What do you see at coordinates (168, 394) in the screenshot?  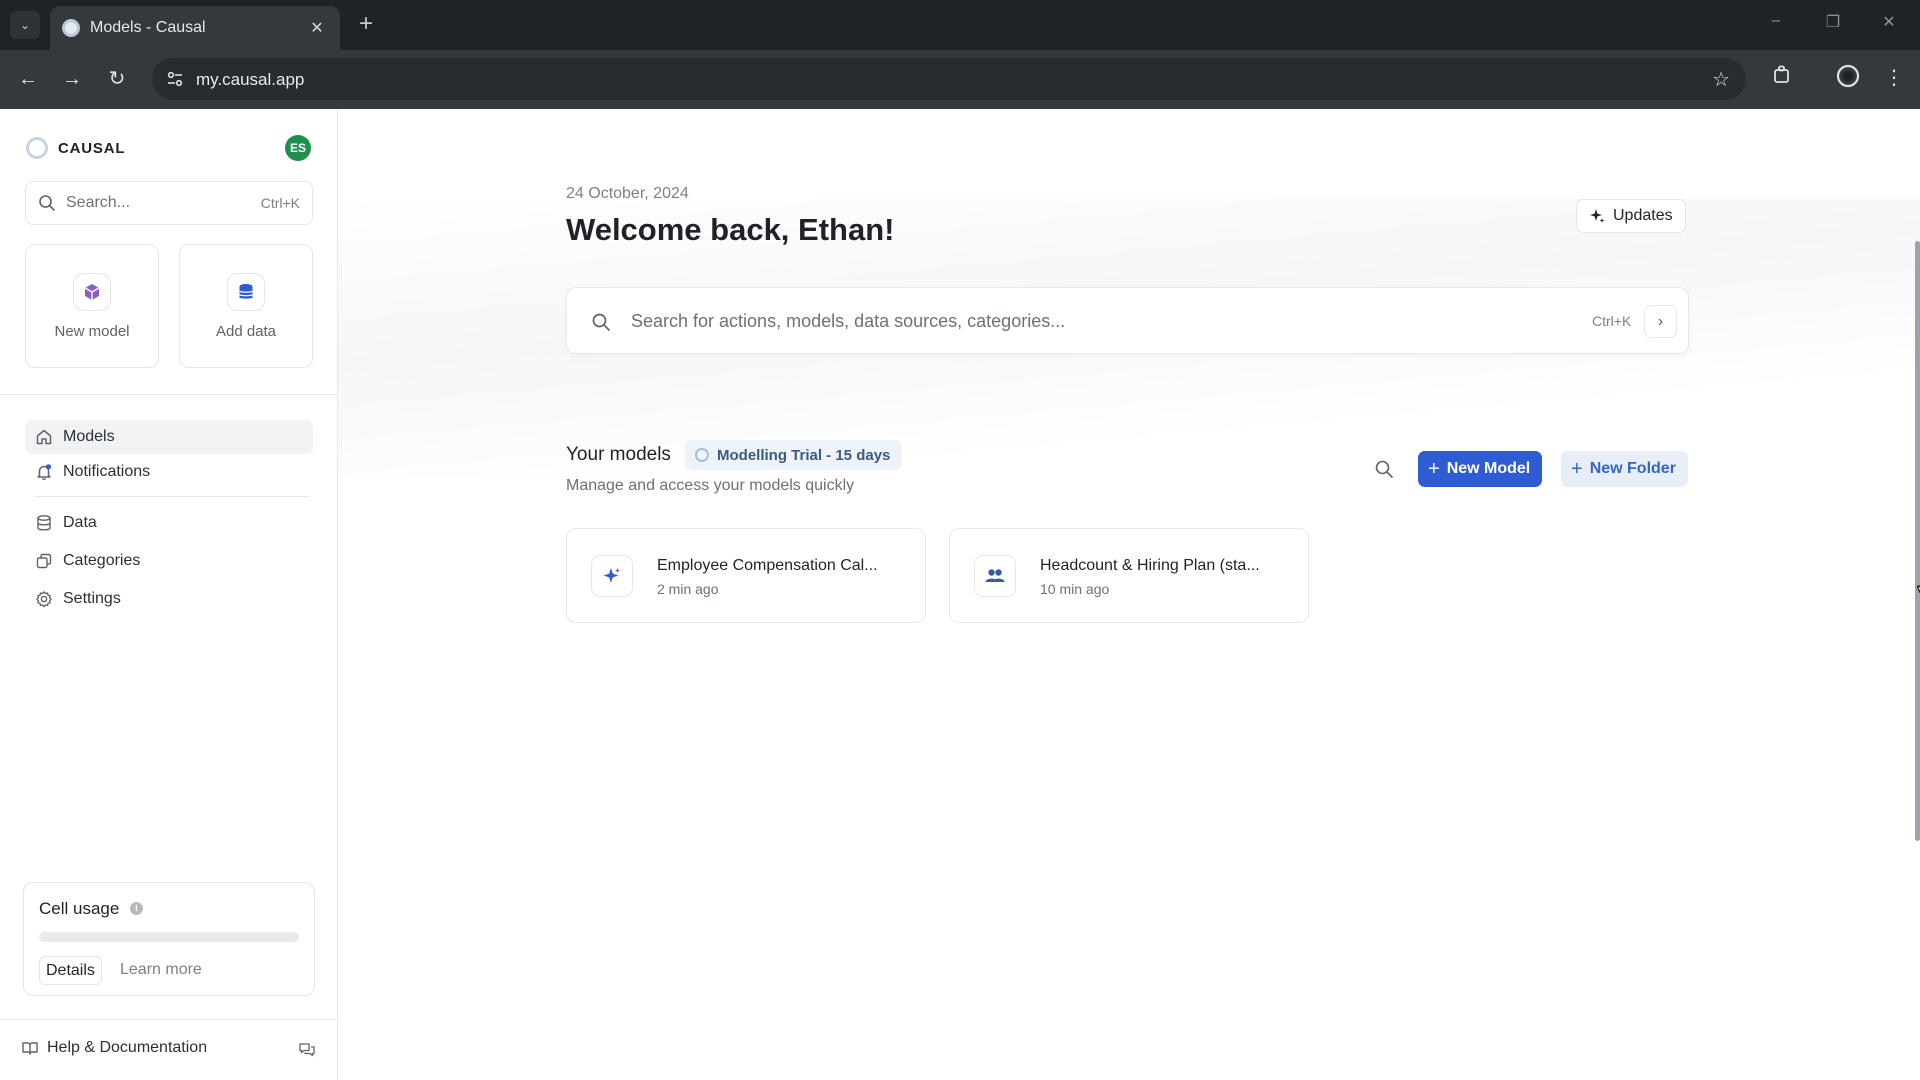 I see `sidebar-divider` at bounding box center [168, 394].